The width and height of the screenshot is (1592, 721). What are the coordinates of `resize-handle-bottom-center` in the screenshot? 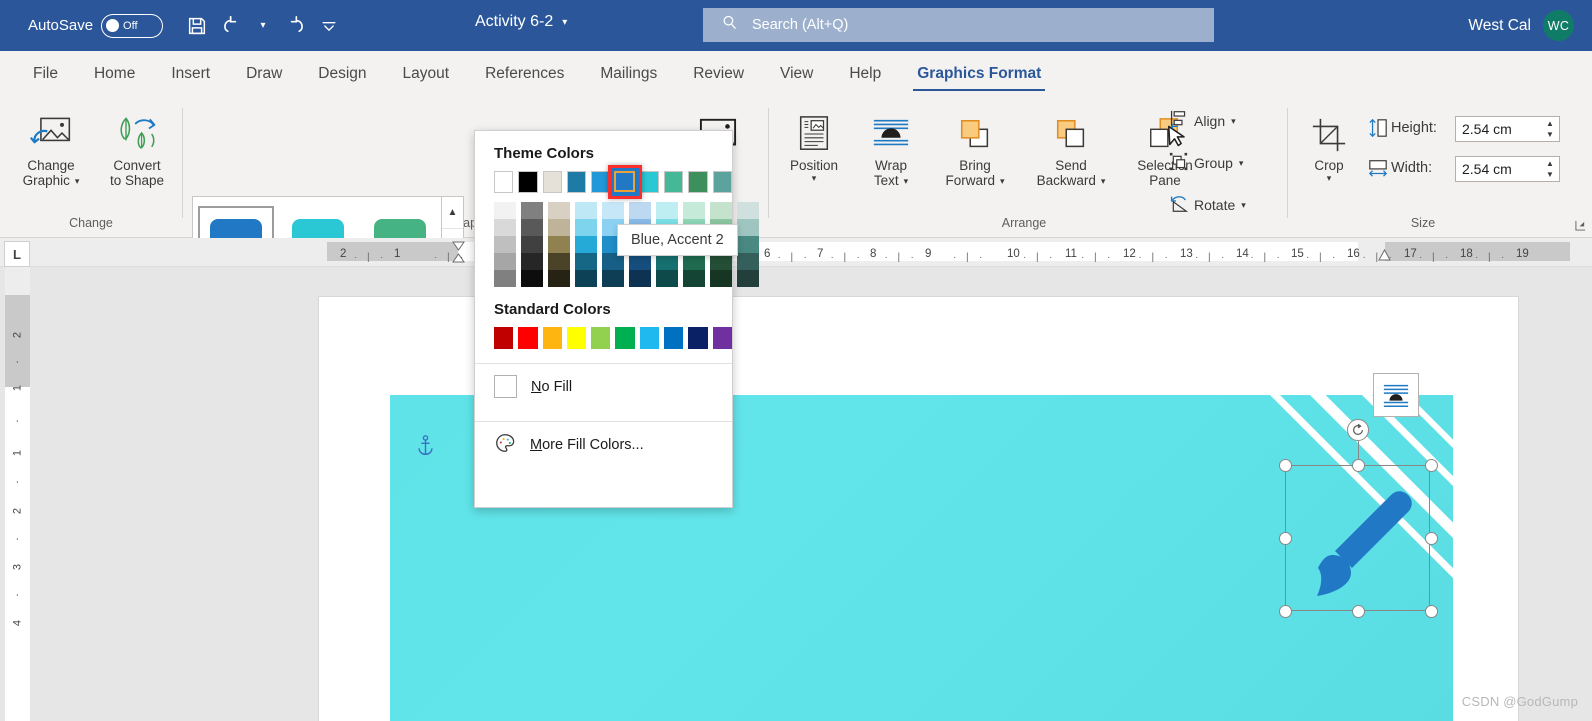 It's located at (1358, 611).